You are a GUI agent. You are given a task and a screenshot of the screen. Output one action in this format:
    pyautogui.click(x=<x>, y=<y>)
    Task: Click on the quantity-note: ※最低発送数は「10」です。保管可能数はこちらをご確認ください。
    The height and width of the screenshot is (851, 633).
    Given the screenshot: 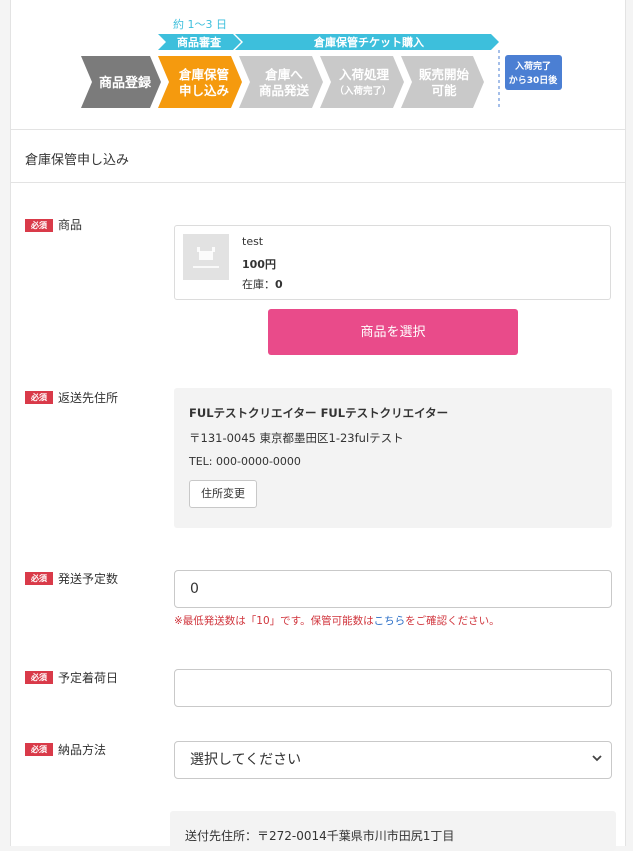 What is the action you would take?
    pyautogui.click(x=337, y=620)
    